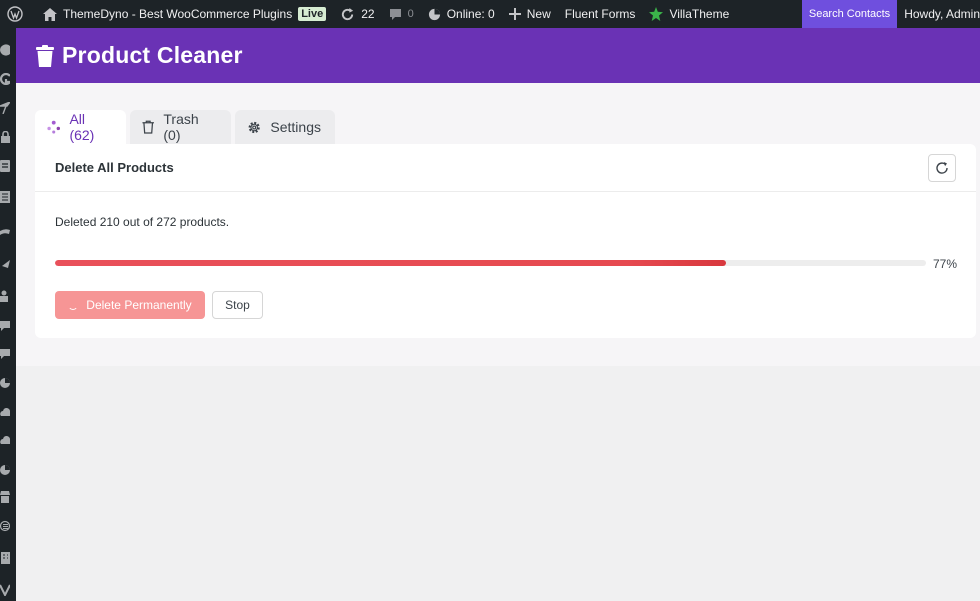 The width and height of the screenshot is (980, 601). I want to click on tab-settings-label: Settings, so click(295, 127).